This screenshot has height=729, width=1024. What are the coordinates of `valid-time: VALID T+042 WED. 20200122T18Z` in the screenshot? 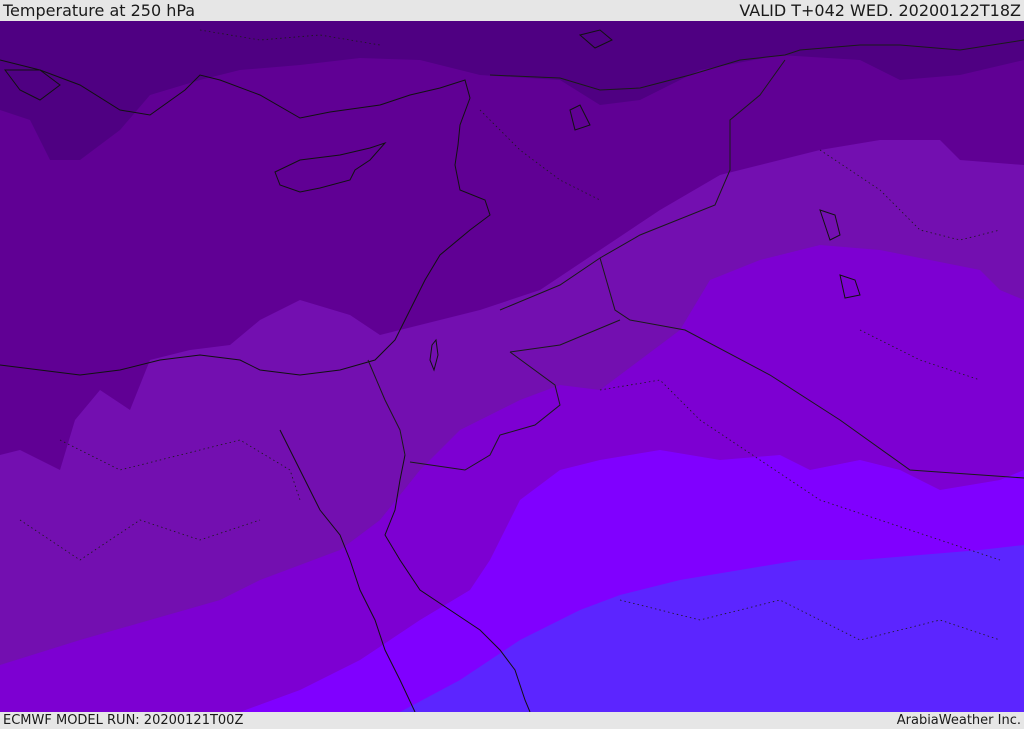 It's located at (880, 10).